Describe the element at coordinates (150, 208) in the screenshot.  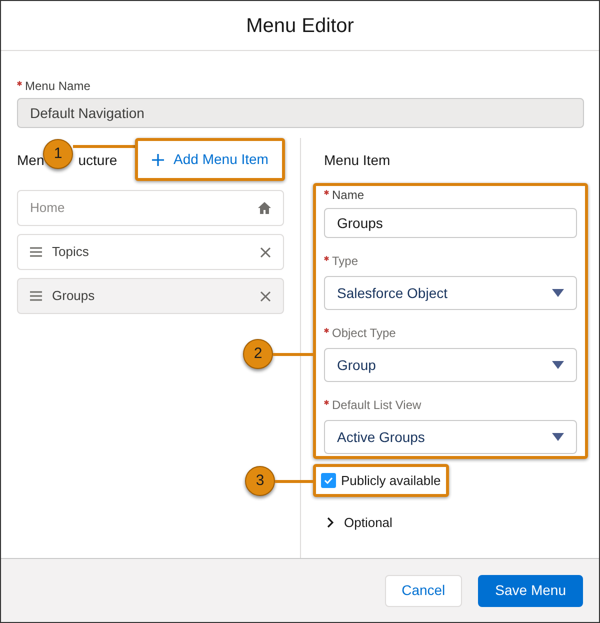
I see `menu-structure-item: Home` at that location.